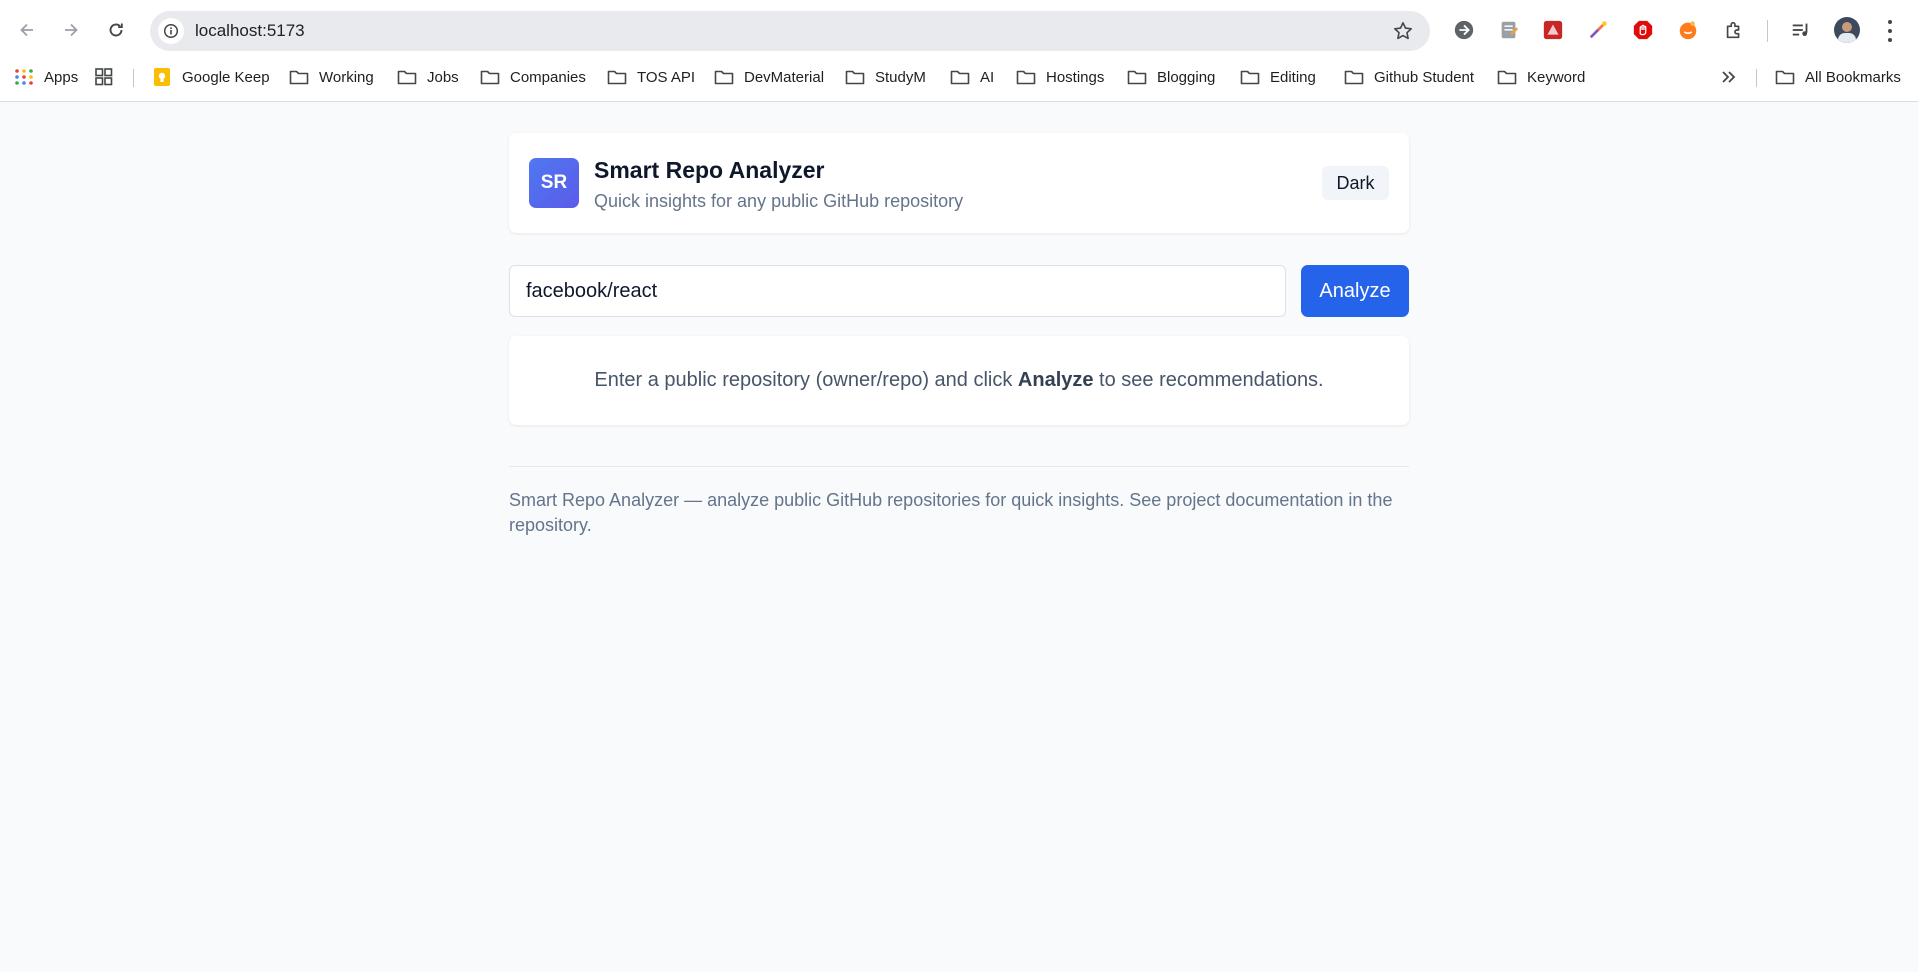 This screenshot has width=1918, height=972. I want to click on bookmark-folder-blogging: Blogging, so click(1171, 77).